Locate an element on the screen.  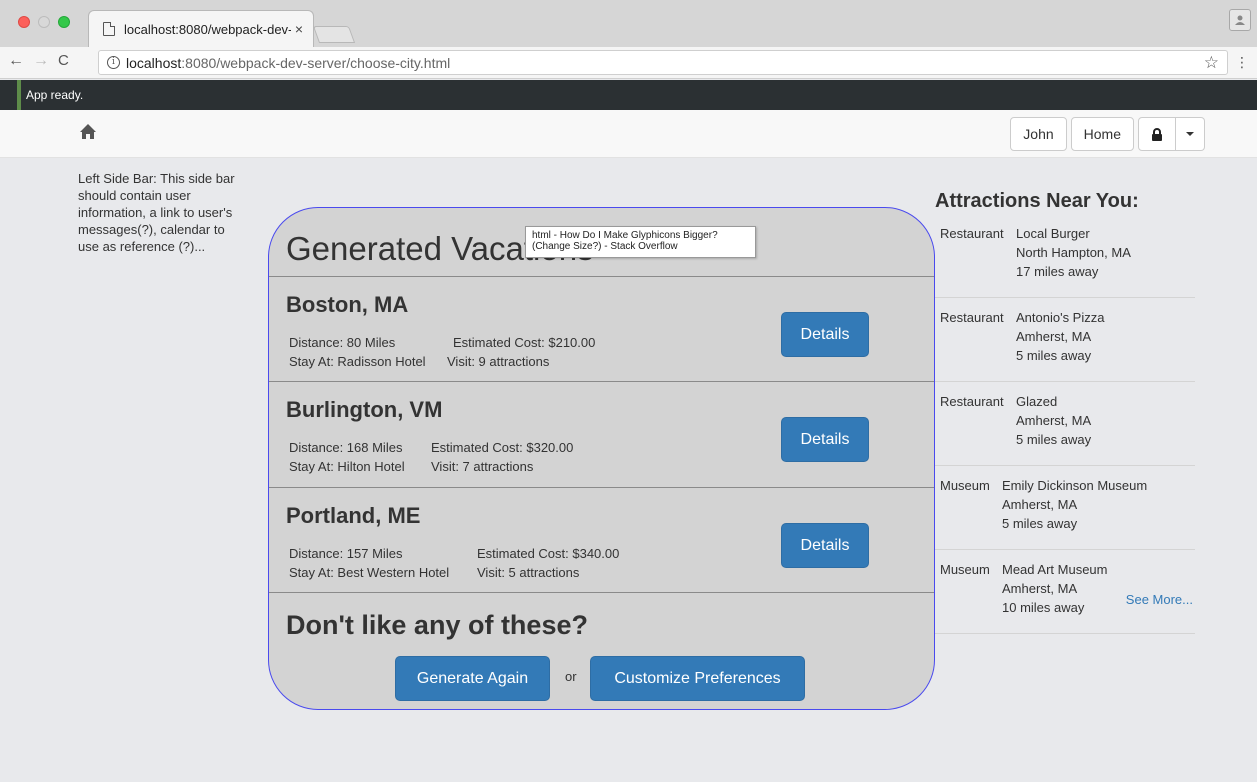
regenerate-heading: Don't like any of these? is located at coordinates (437, 625).